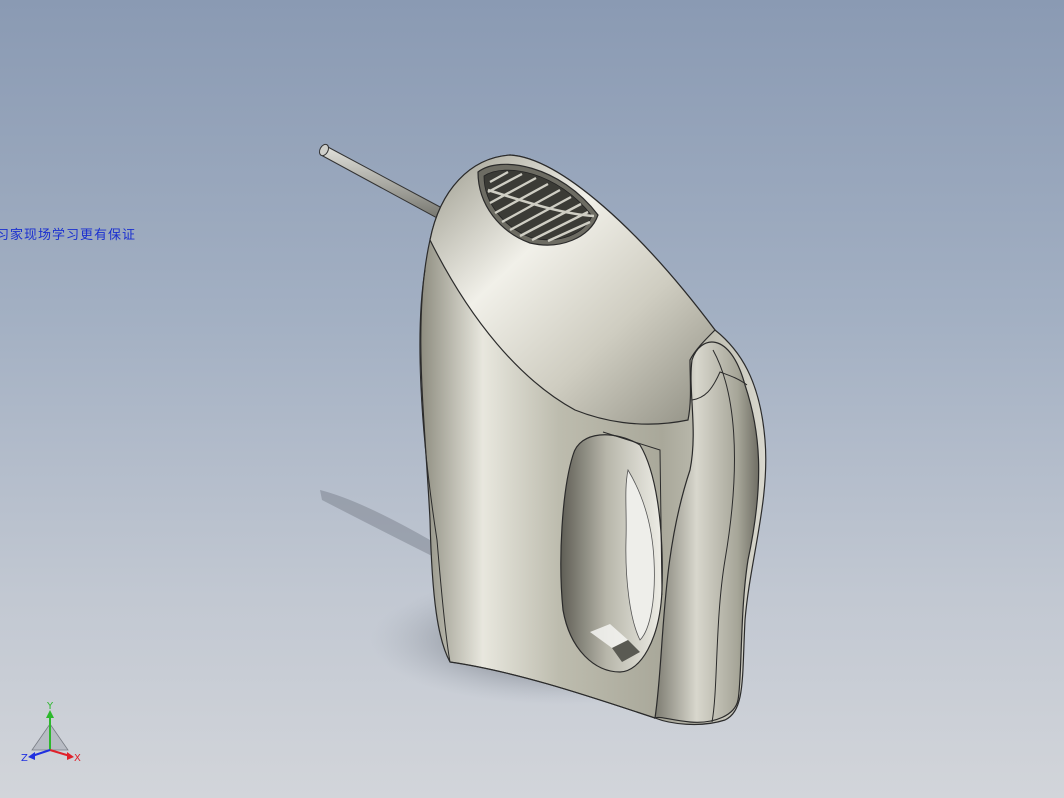 Image resolution: width=1064 pixels, height=798 pixels. Describe the element at coordinates (24, 758) in the screenshot. I see `z-axis-label: Z` at that location.